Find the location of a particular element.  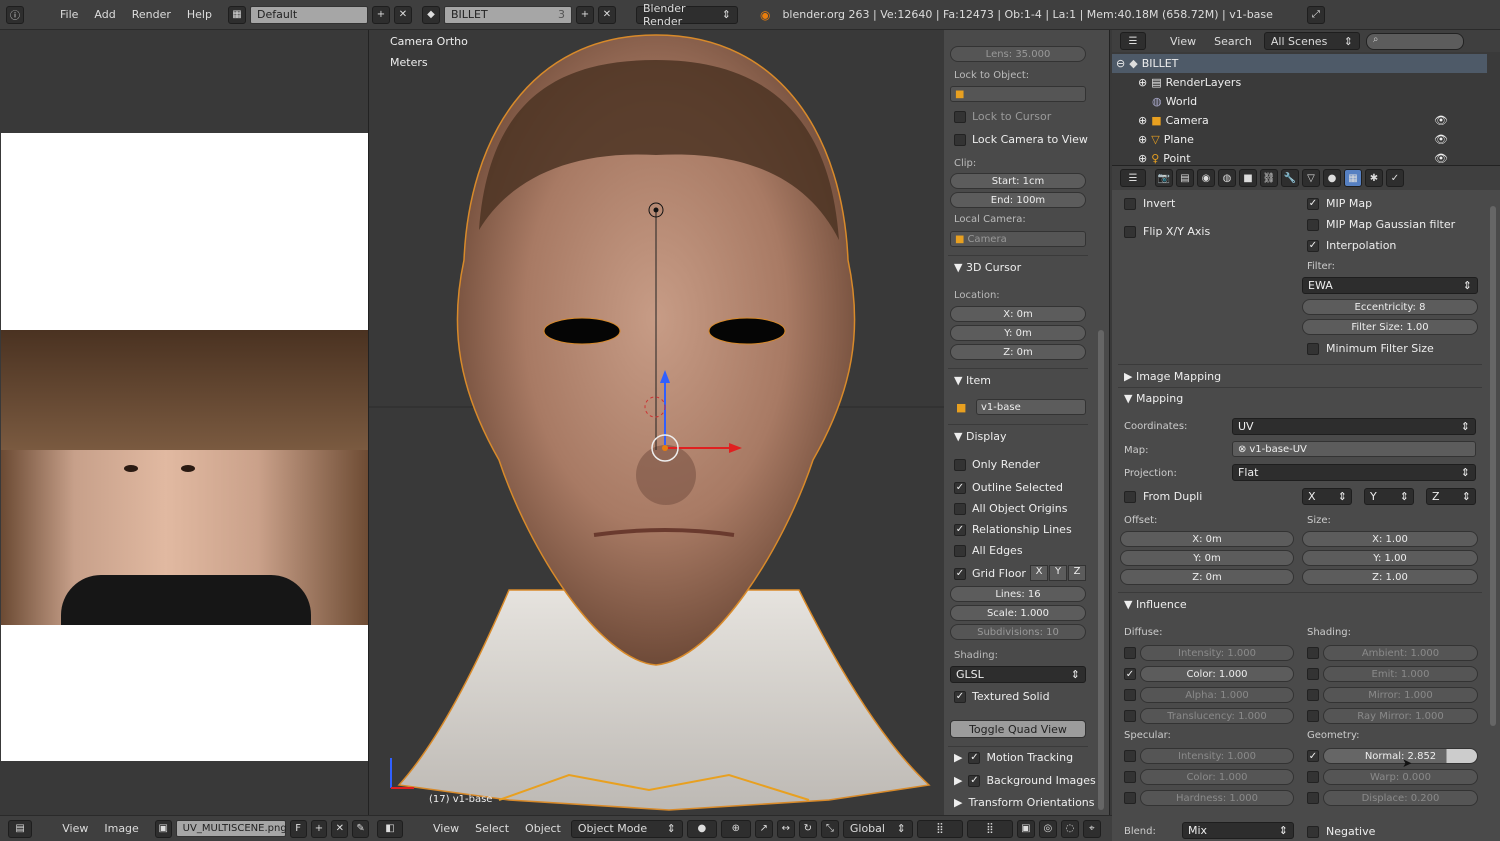

motion-tracking-panel: ▶ ✓ Motion Tracking is located at coordinates (1013, 757).